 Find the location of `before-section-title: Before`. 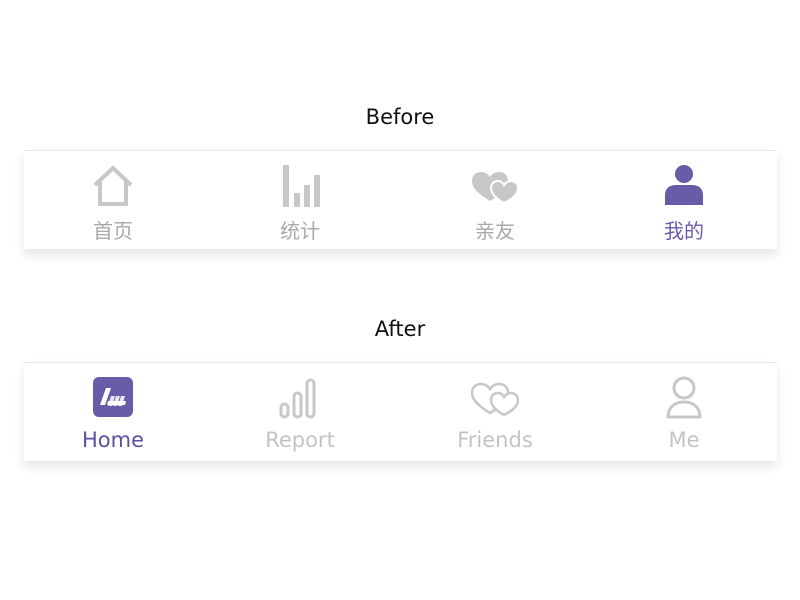

before-section-title: Before is located at coordinates (400, 117).